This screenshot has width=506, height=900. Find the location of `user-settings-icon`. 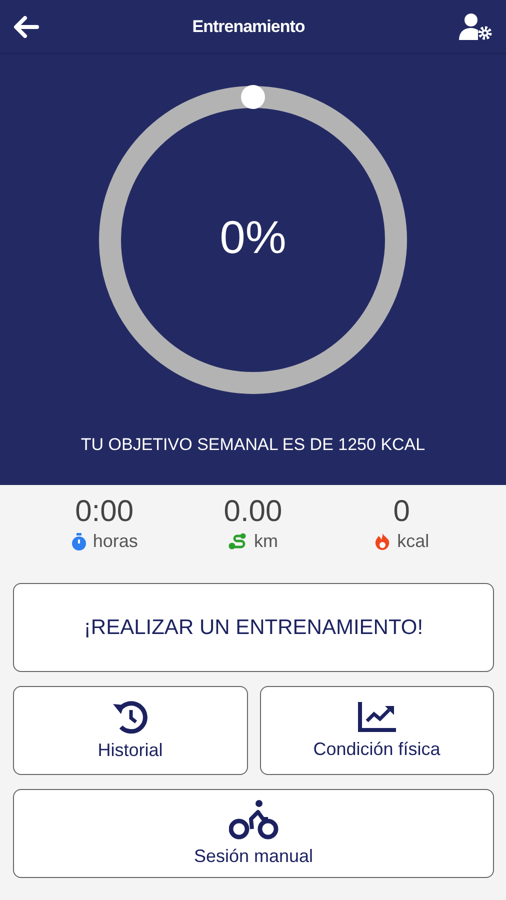

user-settings-icon is located at coordinates (476, 26).